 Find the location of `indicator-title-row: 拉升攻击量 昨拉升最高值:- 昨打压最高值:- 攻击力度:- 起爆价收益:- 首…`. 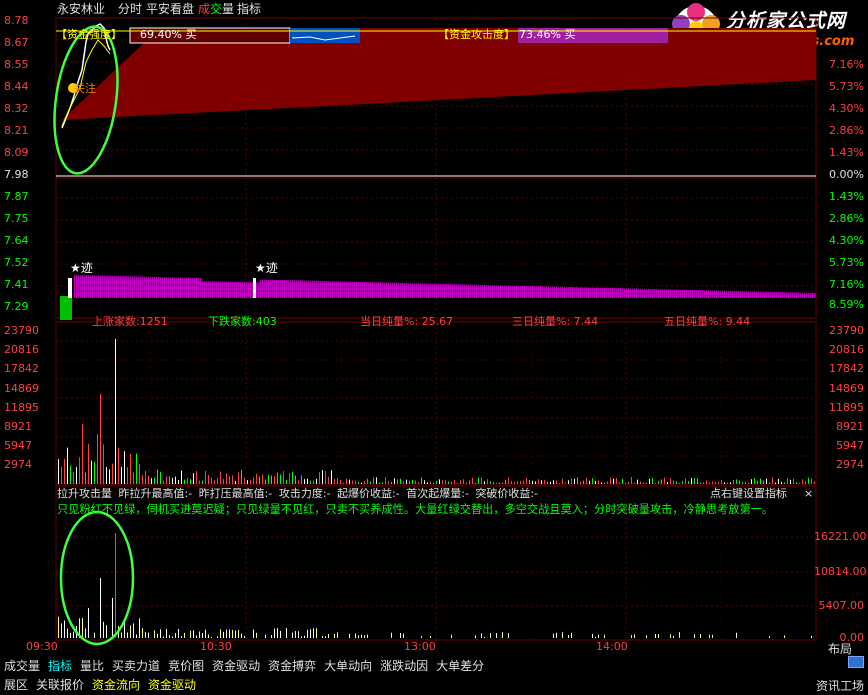

indicator-title-row: 拉升攻击量 昨拉升最高值:- 昨打压最高值:- 攻击力度:- 起爆价收益:- 首… is located at coordinates (437, 494).